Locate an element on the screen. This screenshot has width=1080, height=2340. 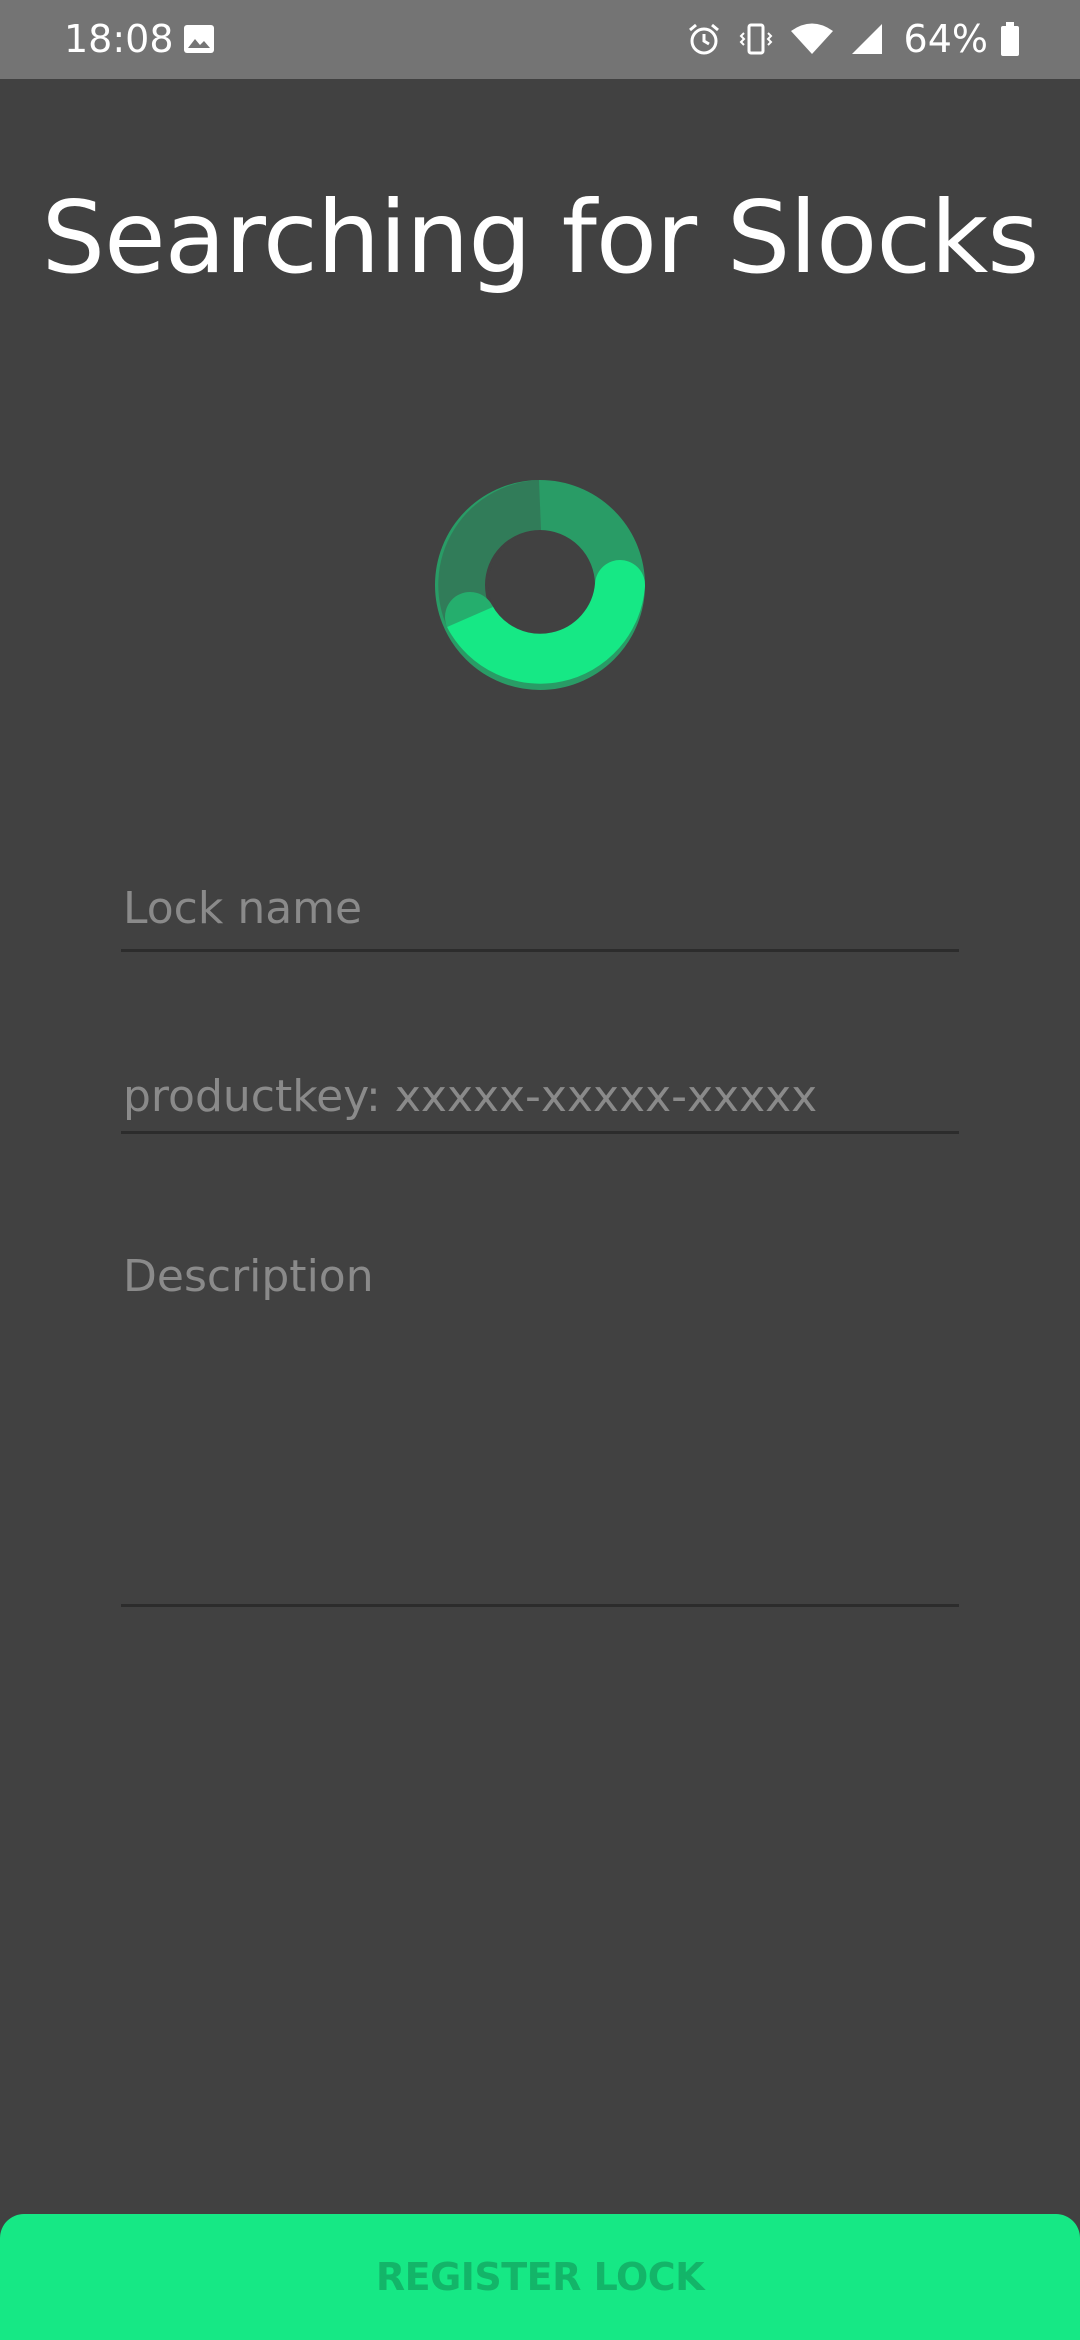
page-title: Searching for Slocks is located at coordinates (540, 237).